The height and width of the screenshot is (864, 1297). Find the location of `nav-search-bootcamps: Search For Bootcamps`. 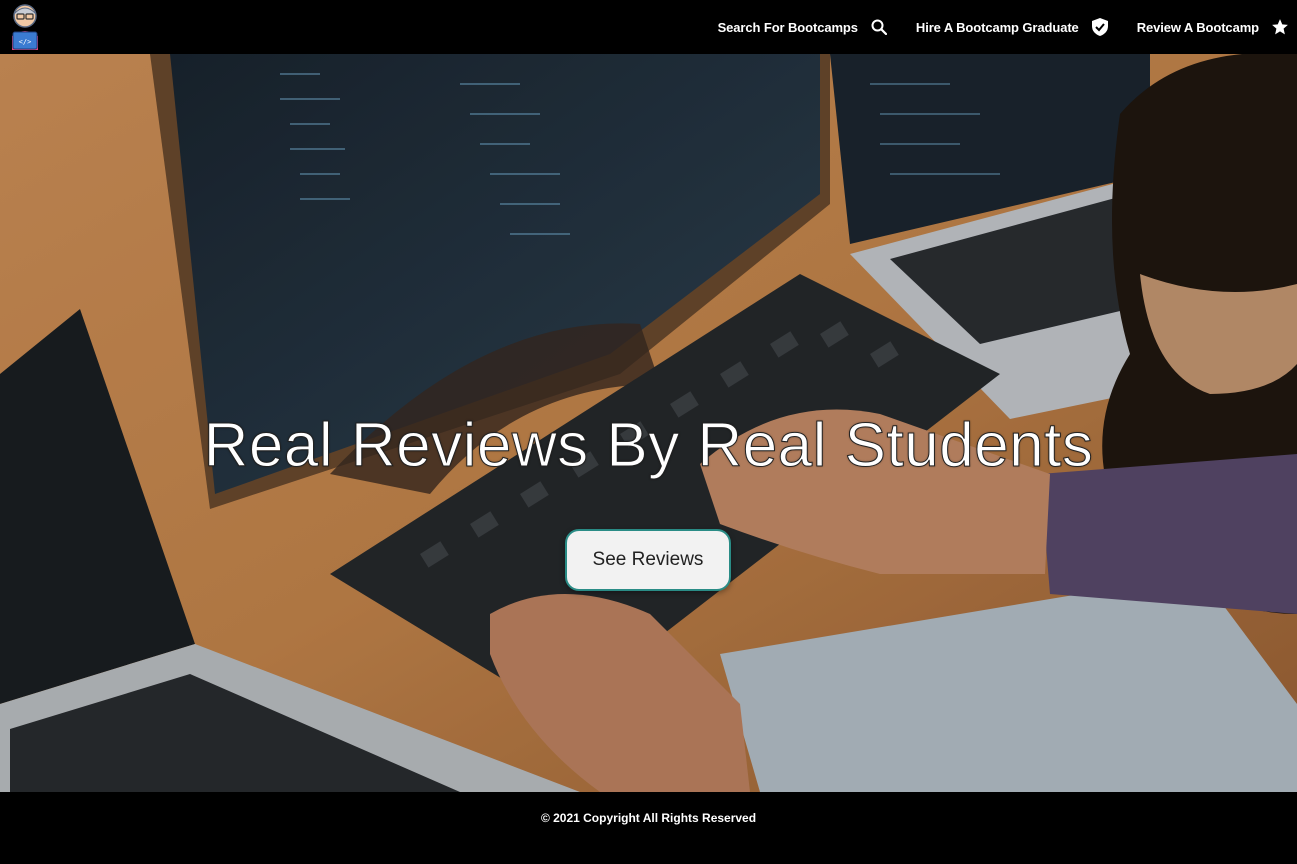

nav-search-bootcamps: Search For Bootcamps is located at coordinates (803, 27).